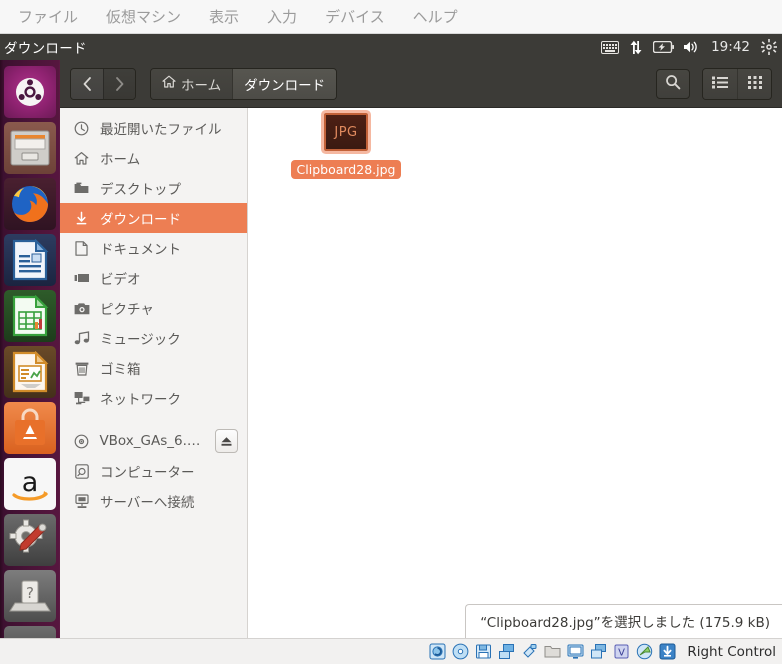 This screenshot has height=664, width=782. Describe the element at coordinates (437, 651) in the screenshot. I see `hard-disk-icon` at that location.